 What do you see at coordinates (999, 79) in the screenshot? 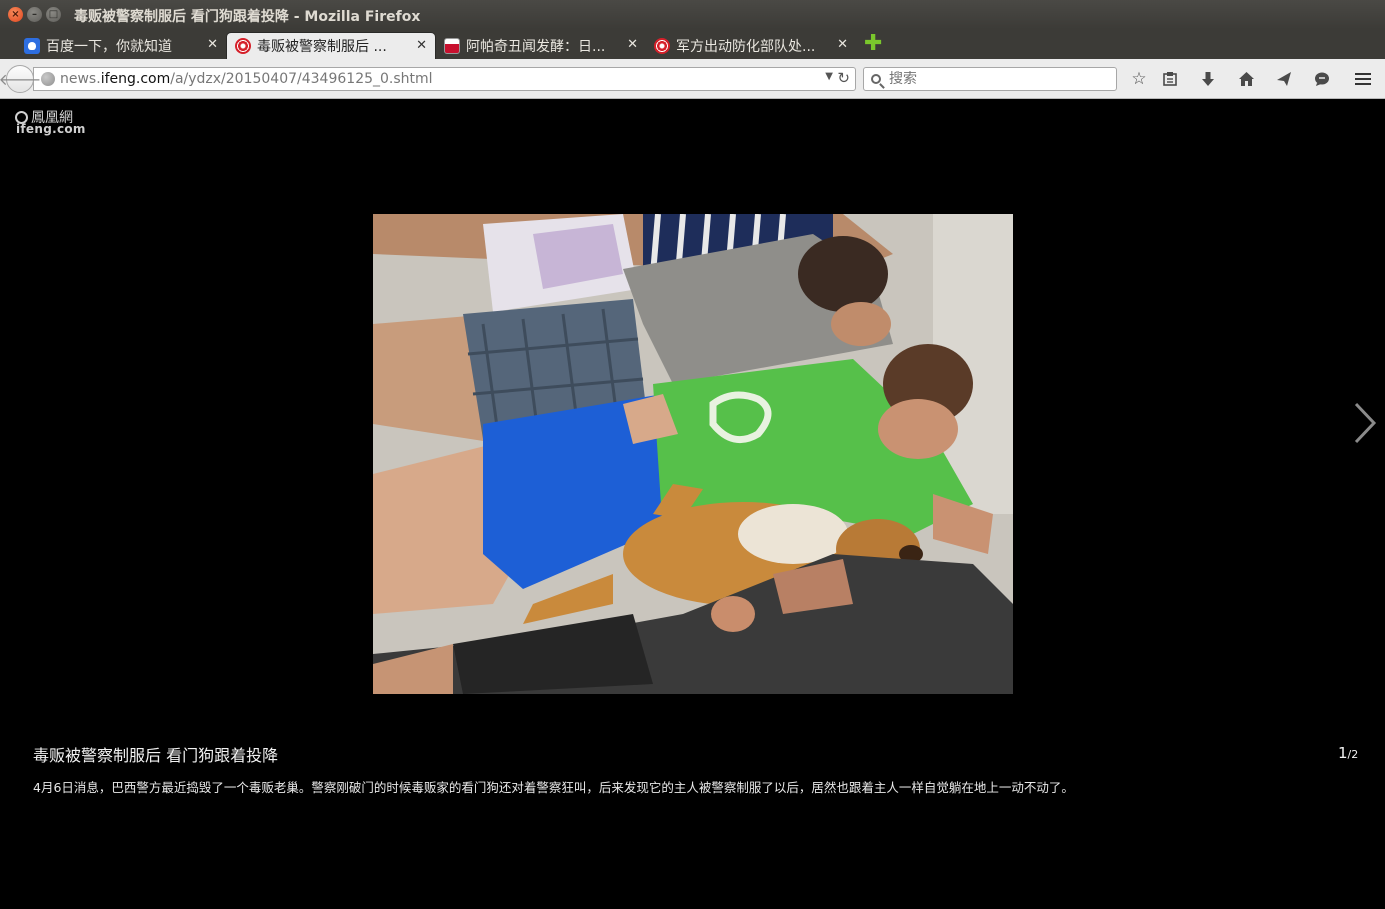
I see `search-input` at bounding box center [999, 79].